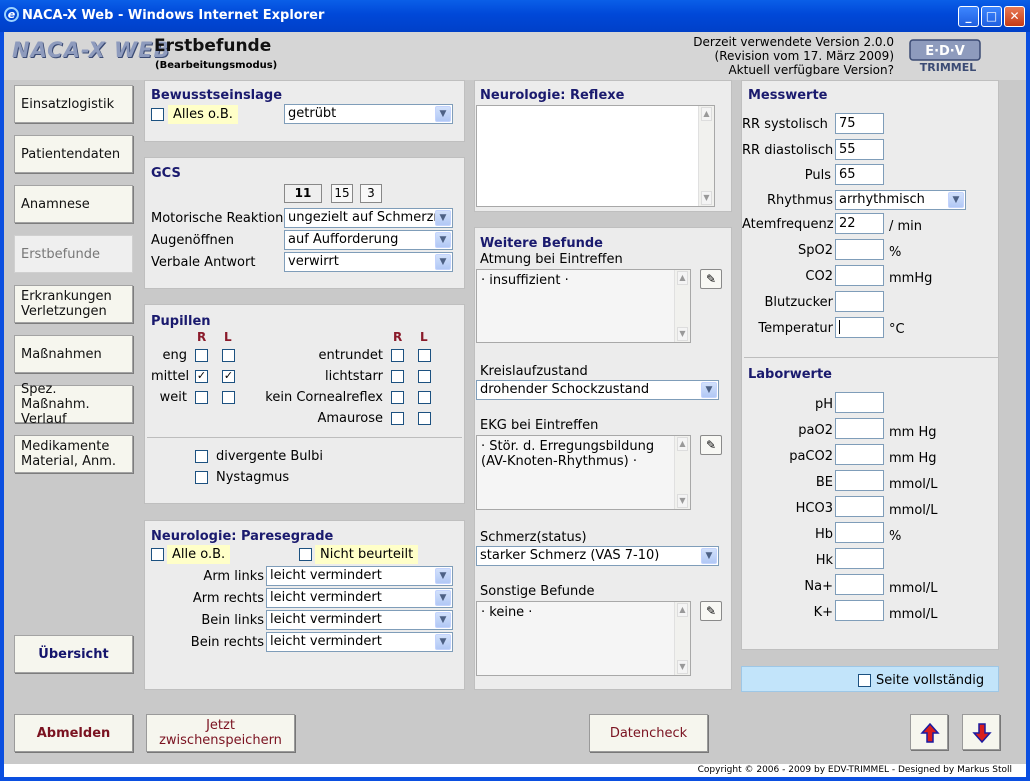 The height and width of the screenshot is (781, 1030). Describe the element at coordinates (913, 510) in the screenshot. I see `hco3-unit: mmol/L` at that location.